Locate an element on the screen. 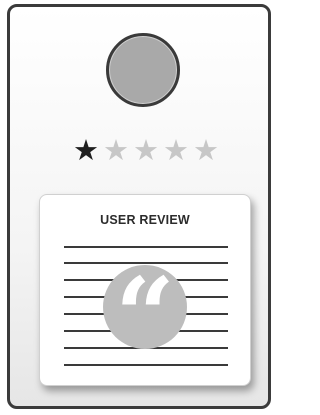 Image resolution: width=320 pixels, height=415 pixels. star-filled-icon: ★ is located at coordinates (86, 150).